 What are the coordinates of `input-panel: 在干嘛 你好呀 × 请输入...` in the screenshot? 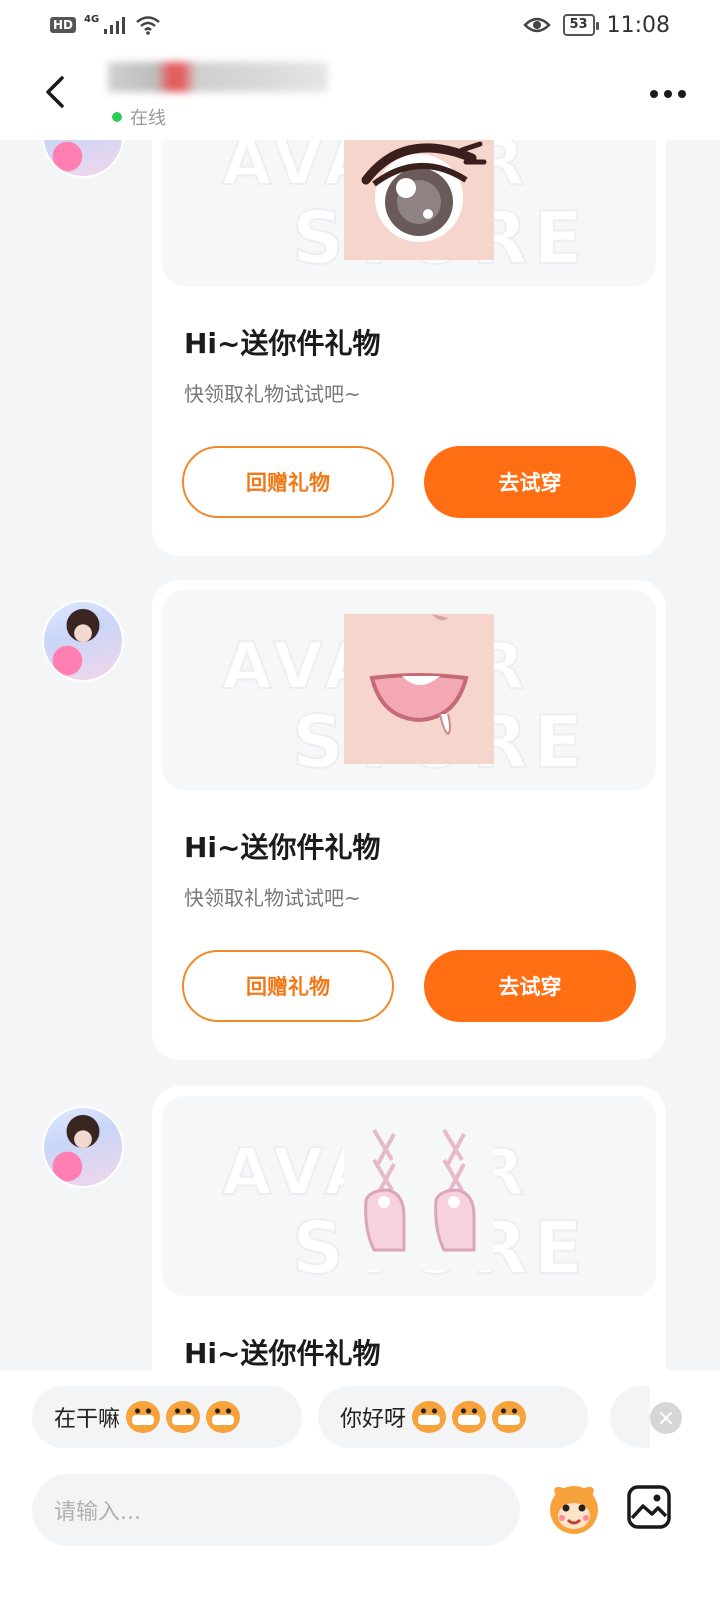 It's located at (360, 1485).